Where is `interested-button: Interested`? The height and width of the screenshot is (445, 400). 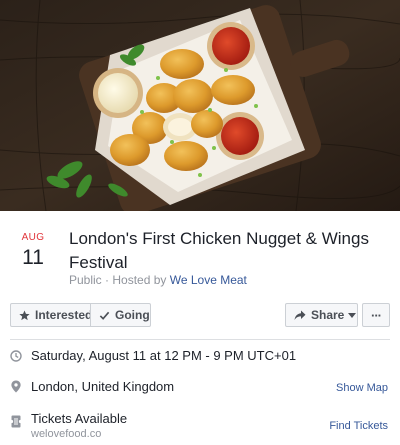 interested-button: Interested is located at coordinates (51, 315).